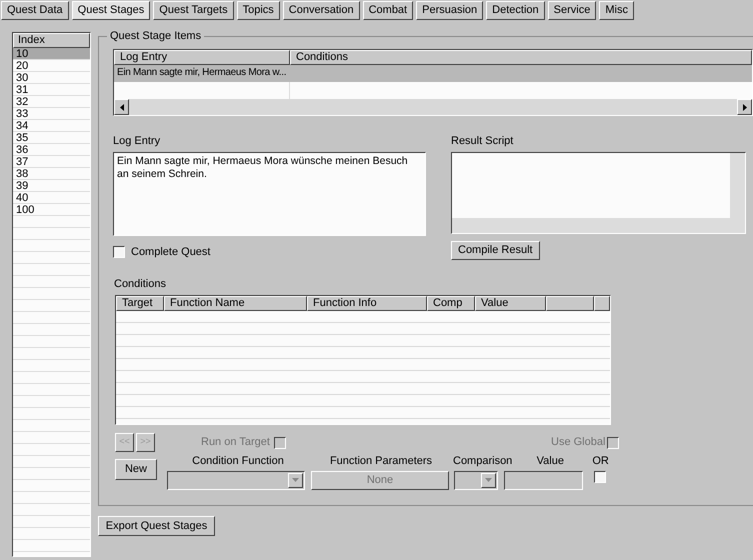  What do you see at coordinates (388, 10) in the screenshot?
I see `tab: Combat` at bounding box center [388, 10].